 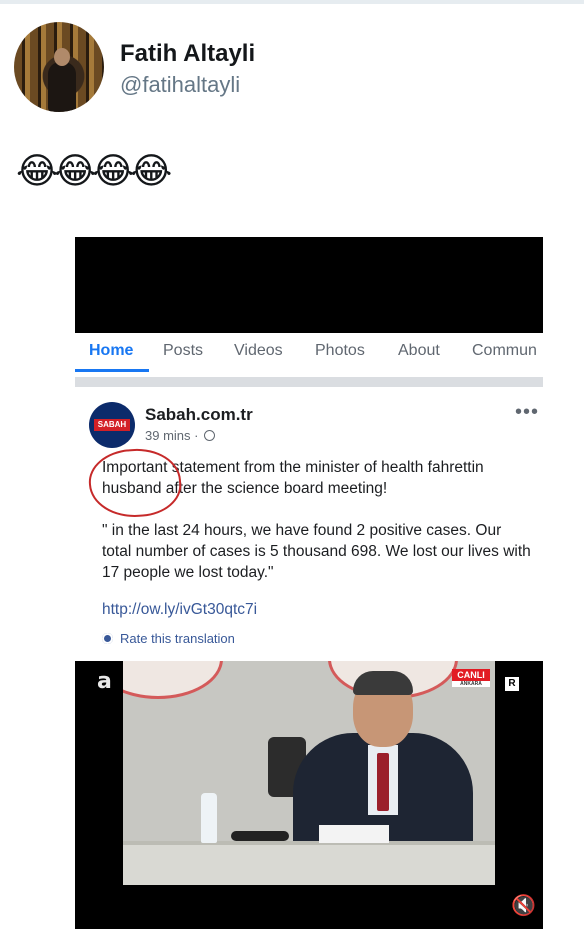 I want to click on active-tab-indicator, so click(x=112, y=370).